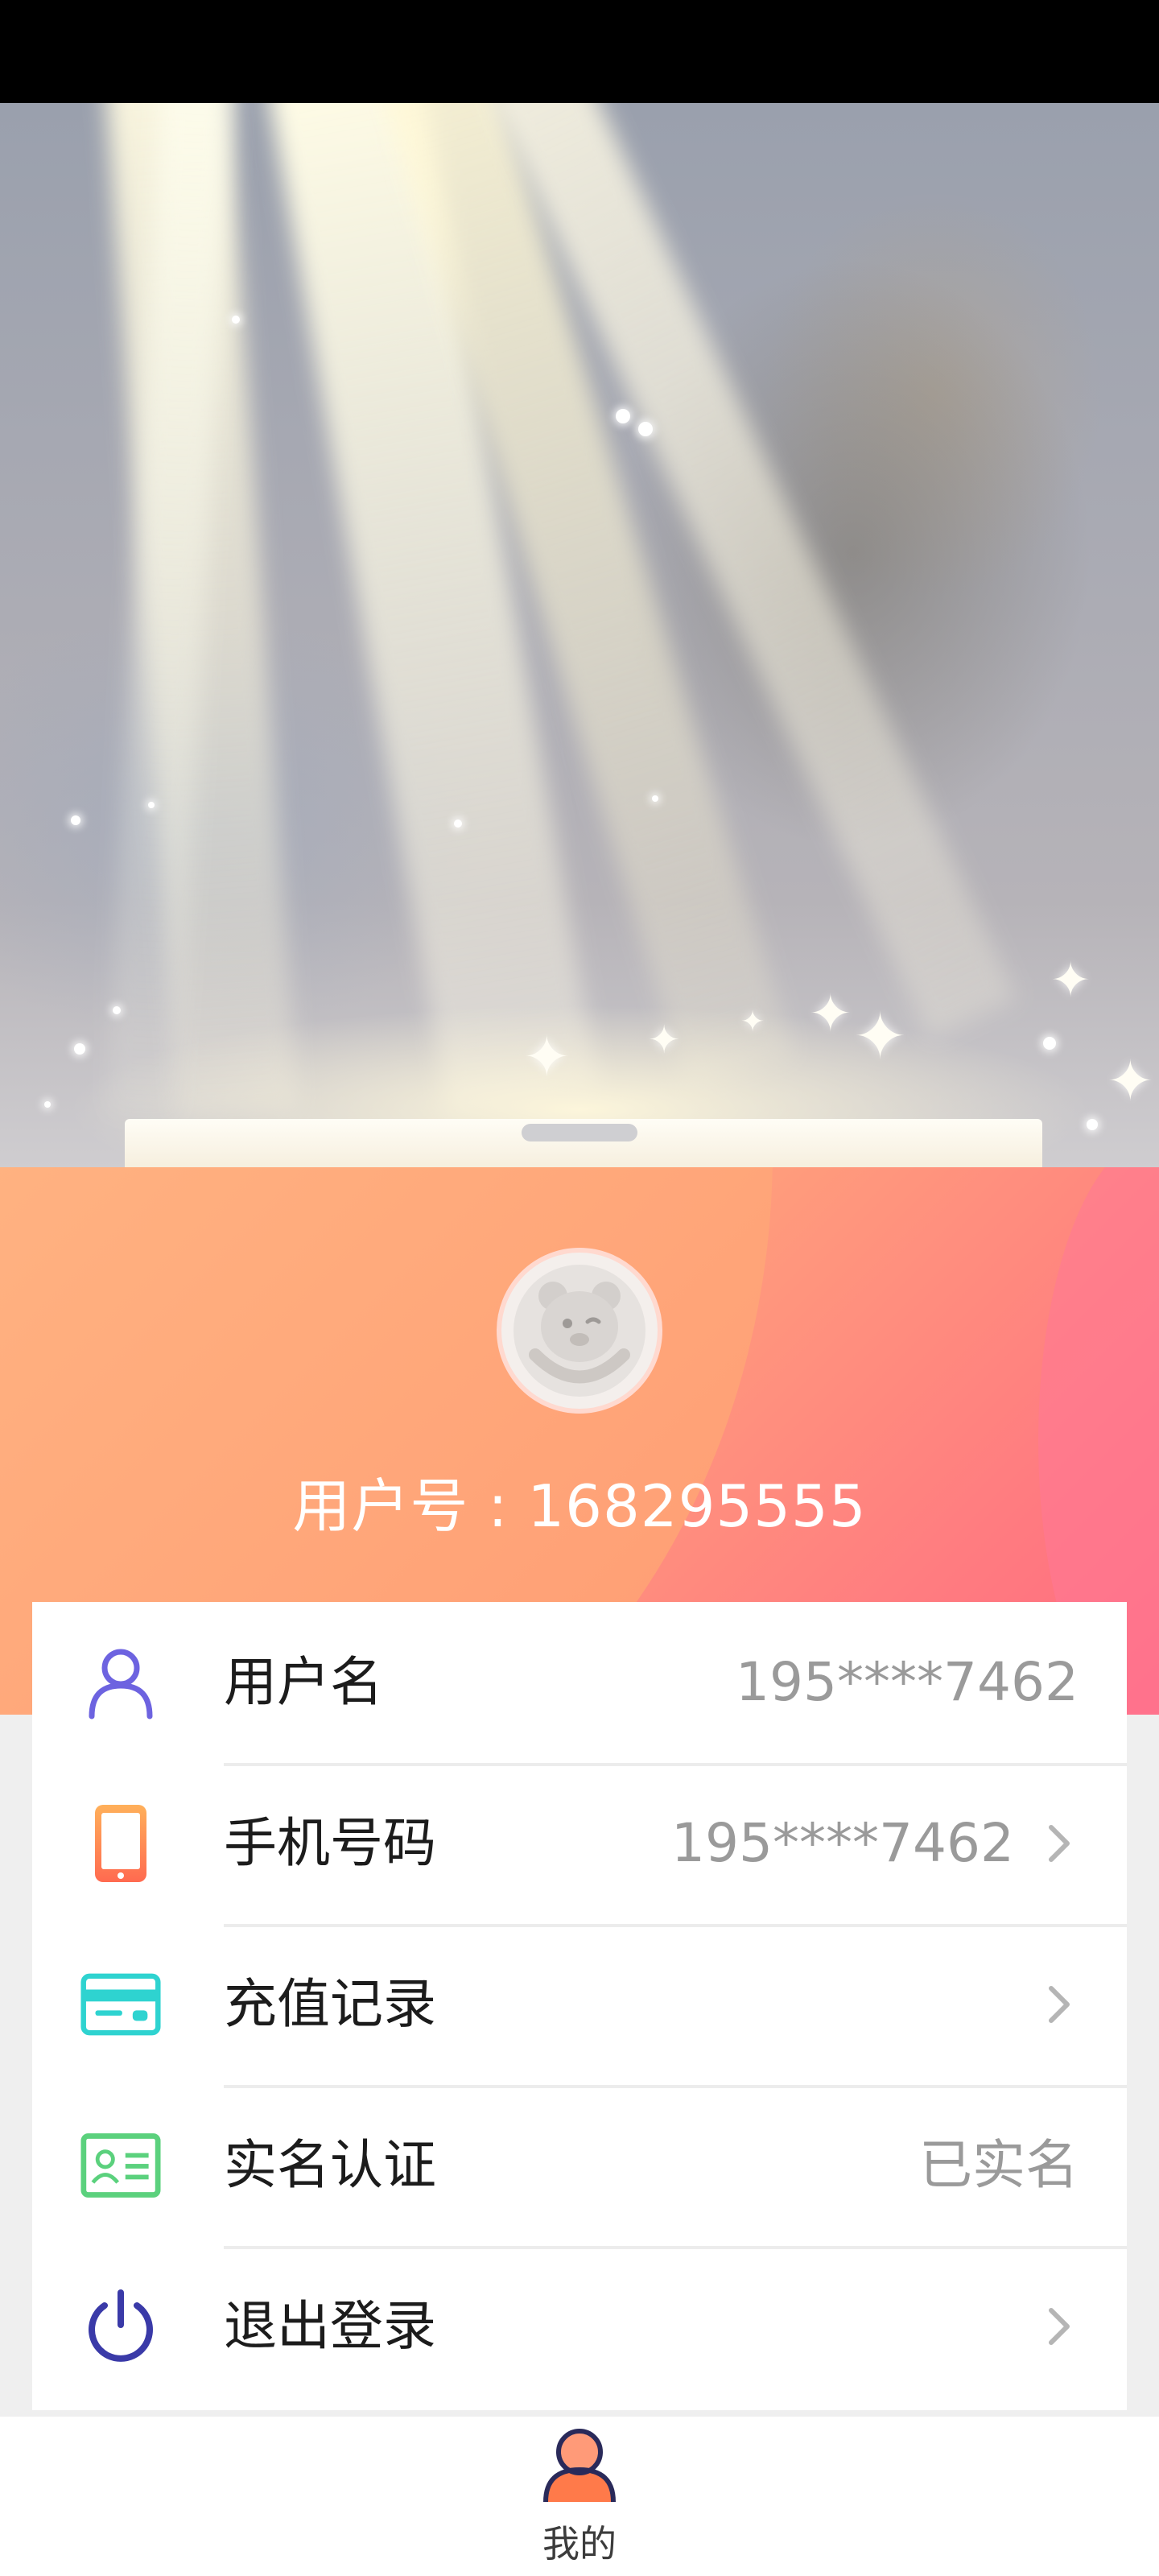 Image resolution: width=1159 pixels, height=2576 pixels. What do you see at coordinates (330, 2165) in the screenshot?
I see `menu-label-real-name-auth: 实名认证` at bounding box center [330, 2165].